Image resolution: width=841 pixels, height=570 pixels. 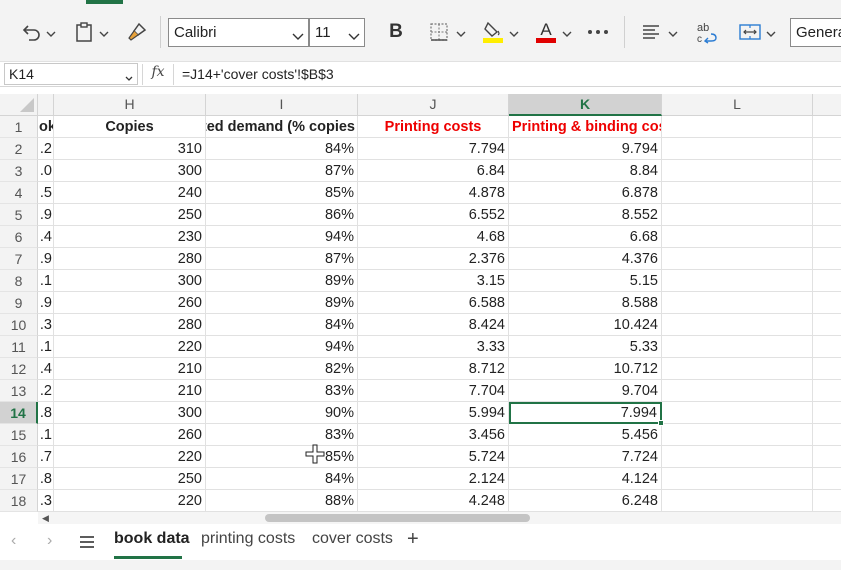 What do you see at coordinates (282, 413) in the screenshot?
I see `cell: 90%` at bounding box center [282, 413].